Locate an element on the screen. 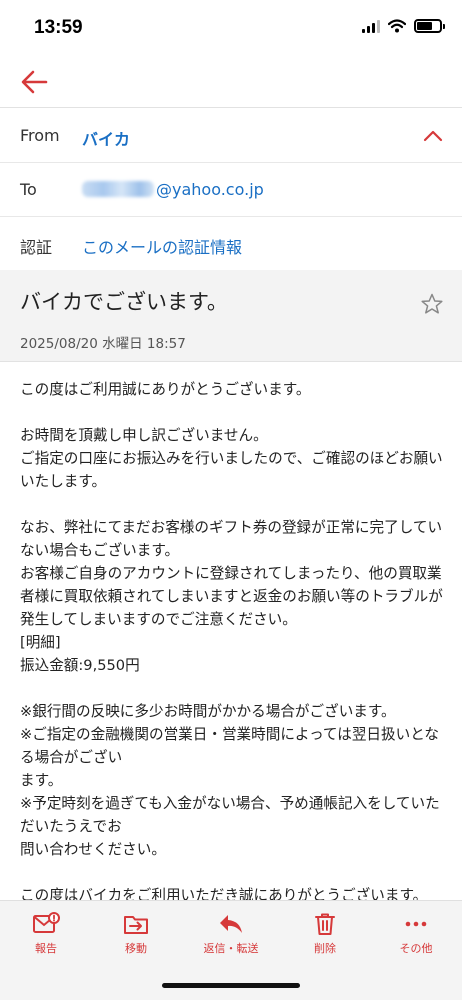 The image size is (462, 1000). status-time: 13:59 is located at coordinates (58, 27).